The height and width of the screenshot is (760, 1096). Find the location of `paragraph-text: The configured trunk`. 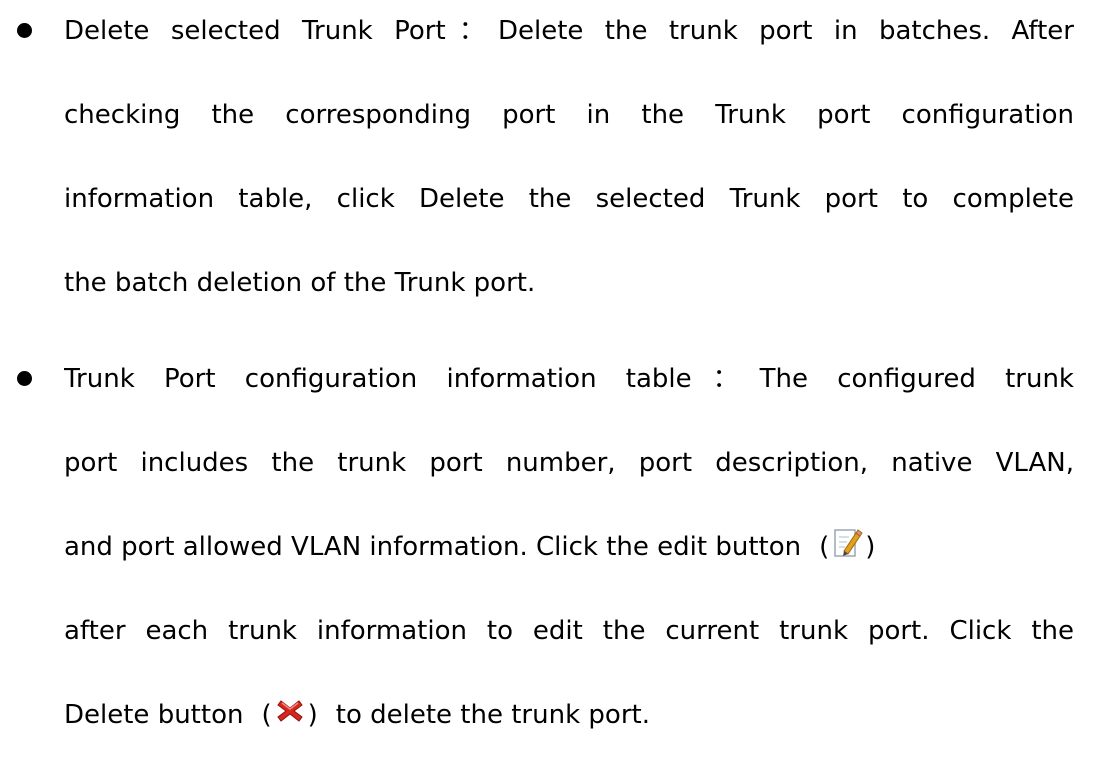

paragraph-text: The configured trunk is located at coordinates (916, 379).